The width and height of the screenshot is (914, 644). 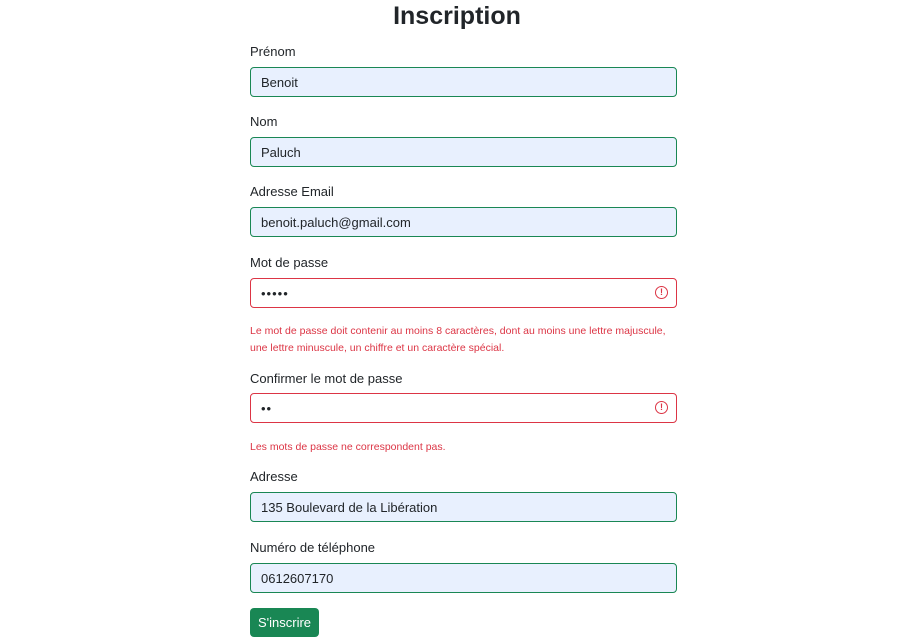 I want to click on email-input, so click(x=463, y=222).